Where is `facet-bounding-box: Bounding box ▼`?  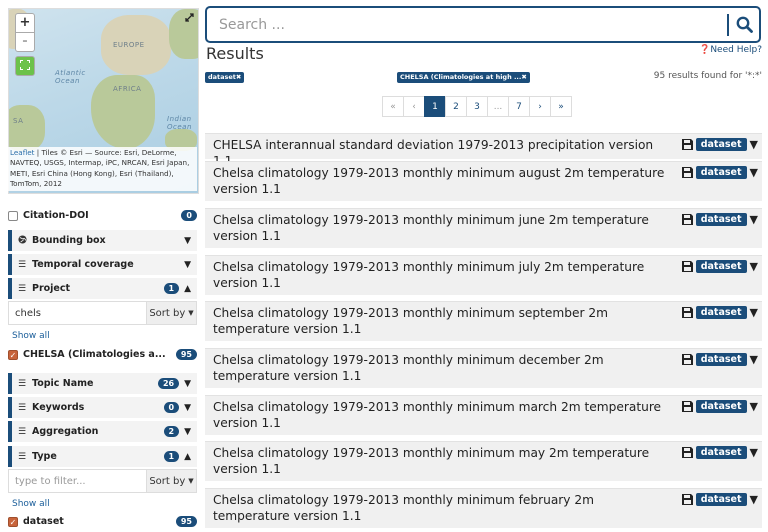
facet-bounding-box: Bounding box ▼ is located at coordinates (102, 240).